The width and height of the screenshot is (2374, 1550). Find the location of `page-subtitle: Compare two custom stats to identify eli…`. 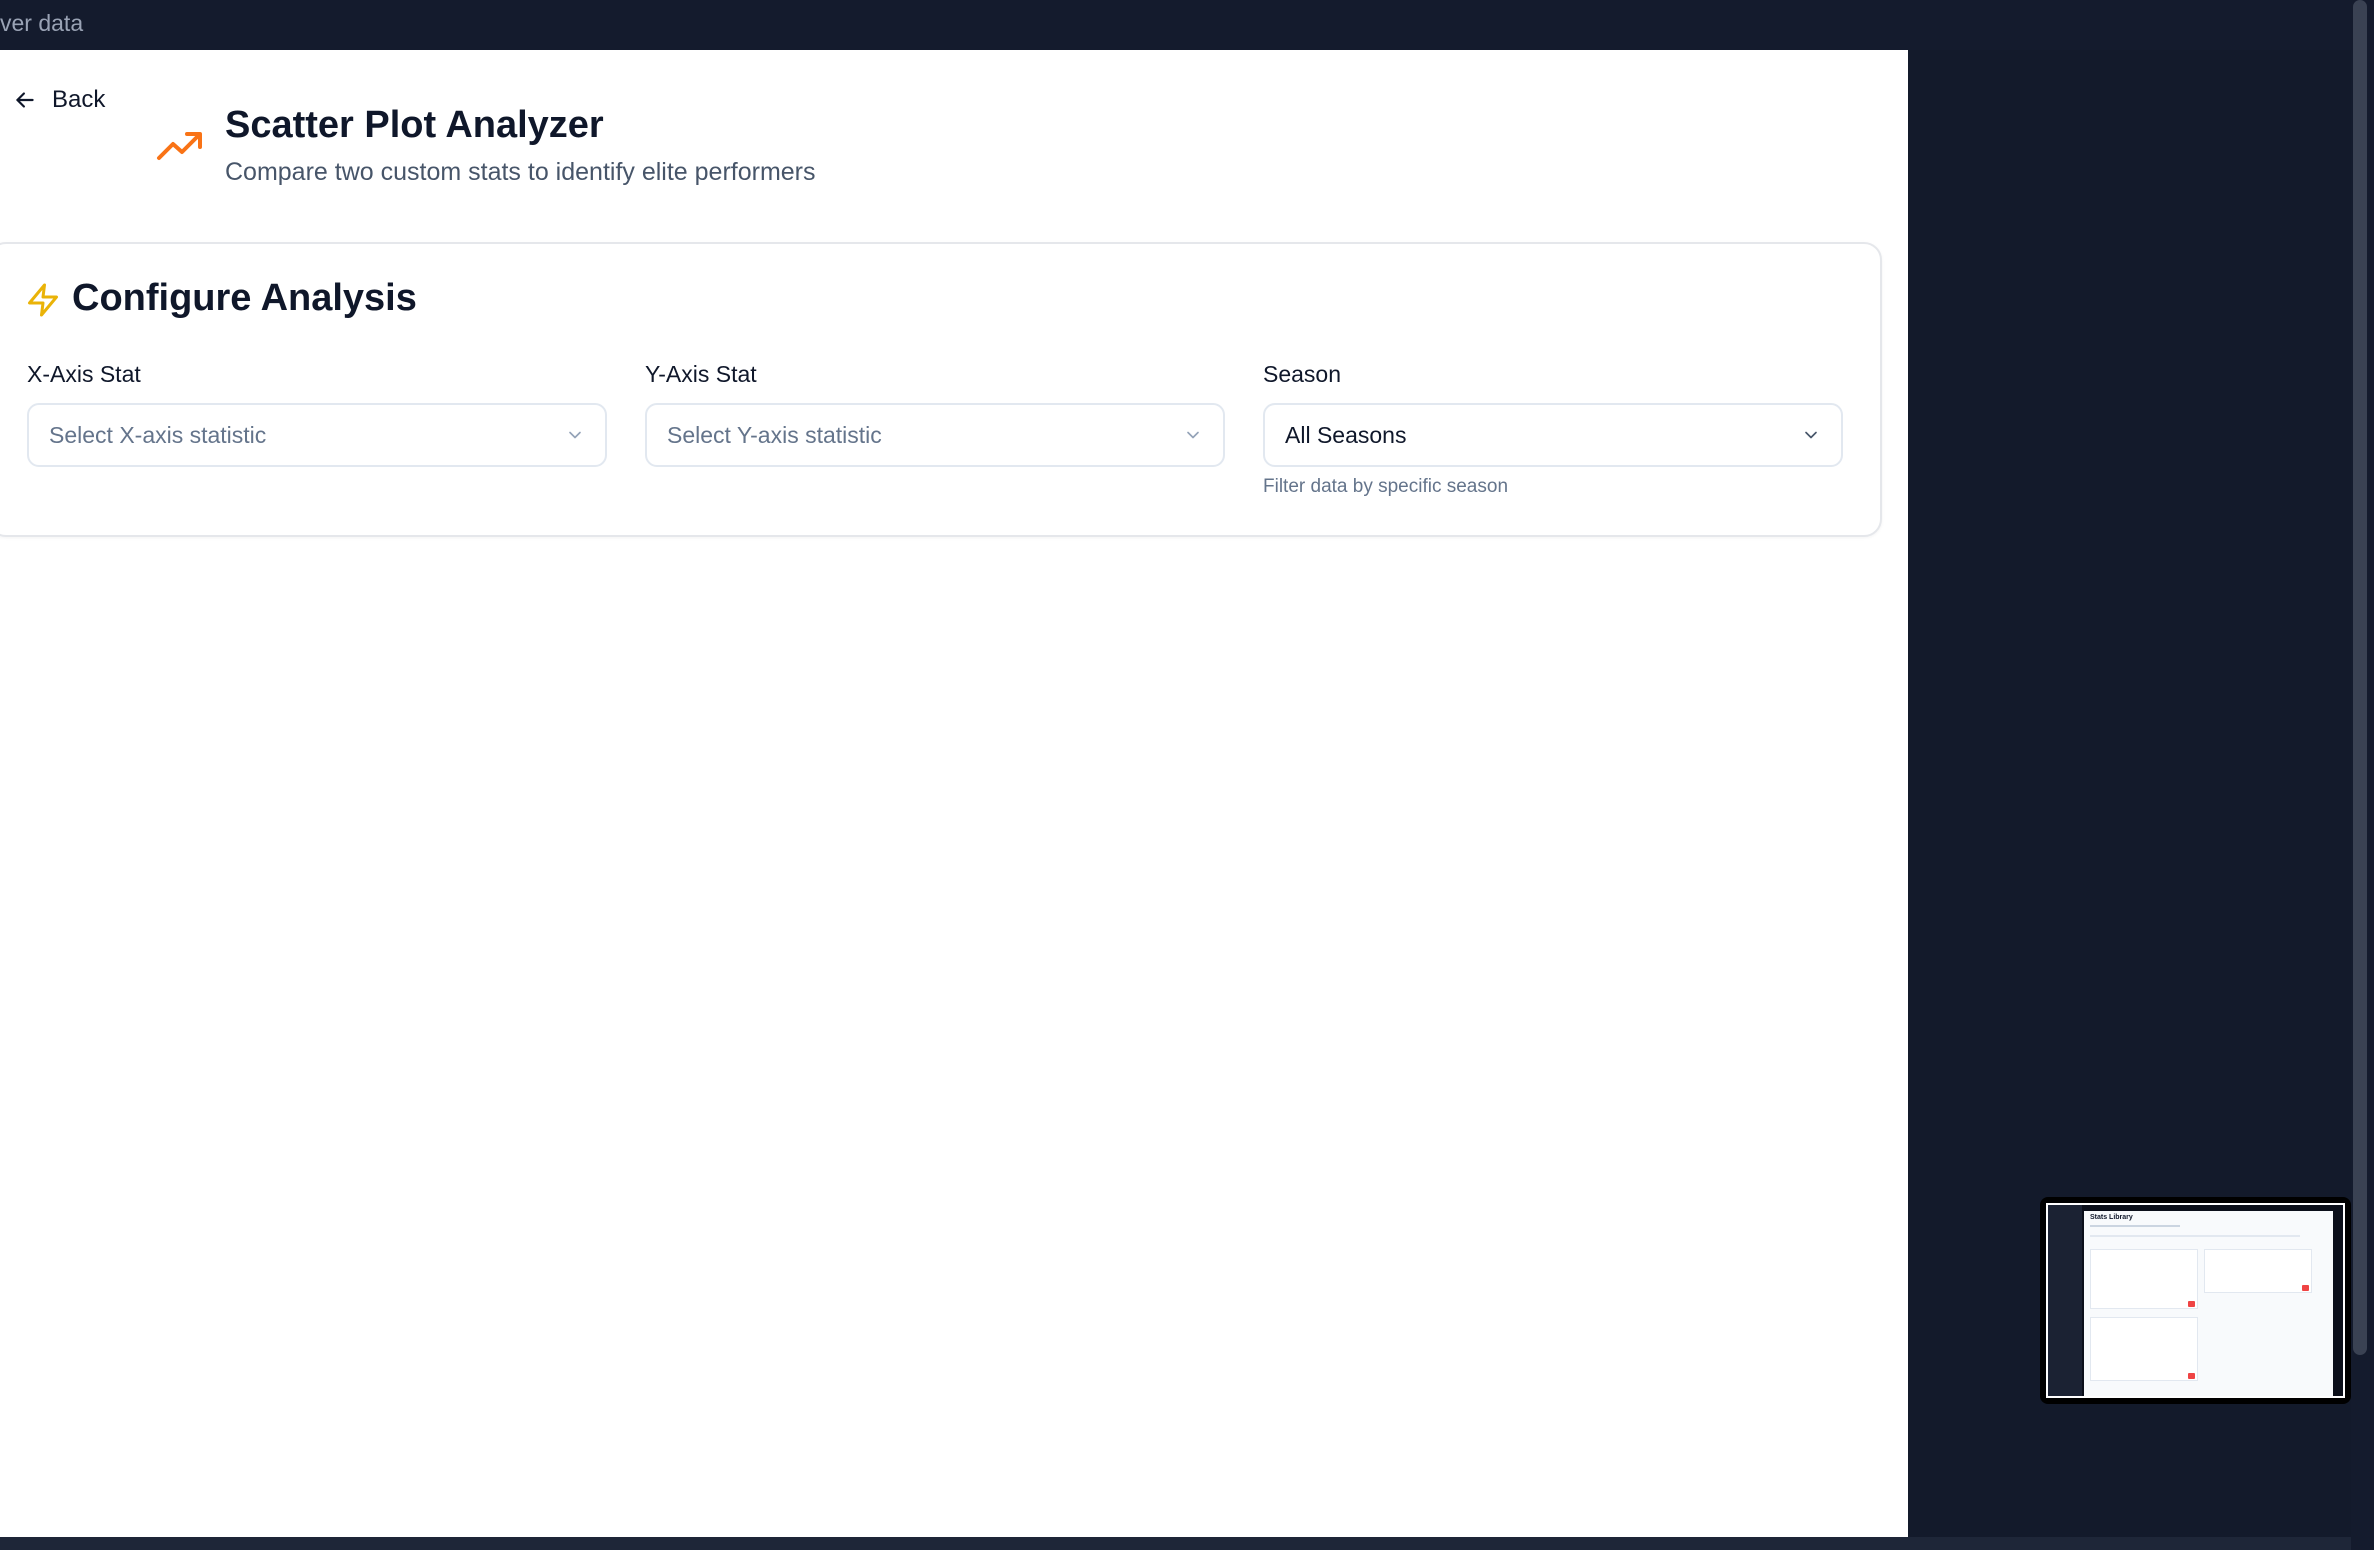

page-subtitle: Compare two custom stats to identify eli… is located at coordinates (520, 172).